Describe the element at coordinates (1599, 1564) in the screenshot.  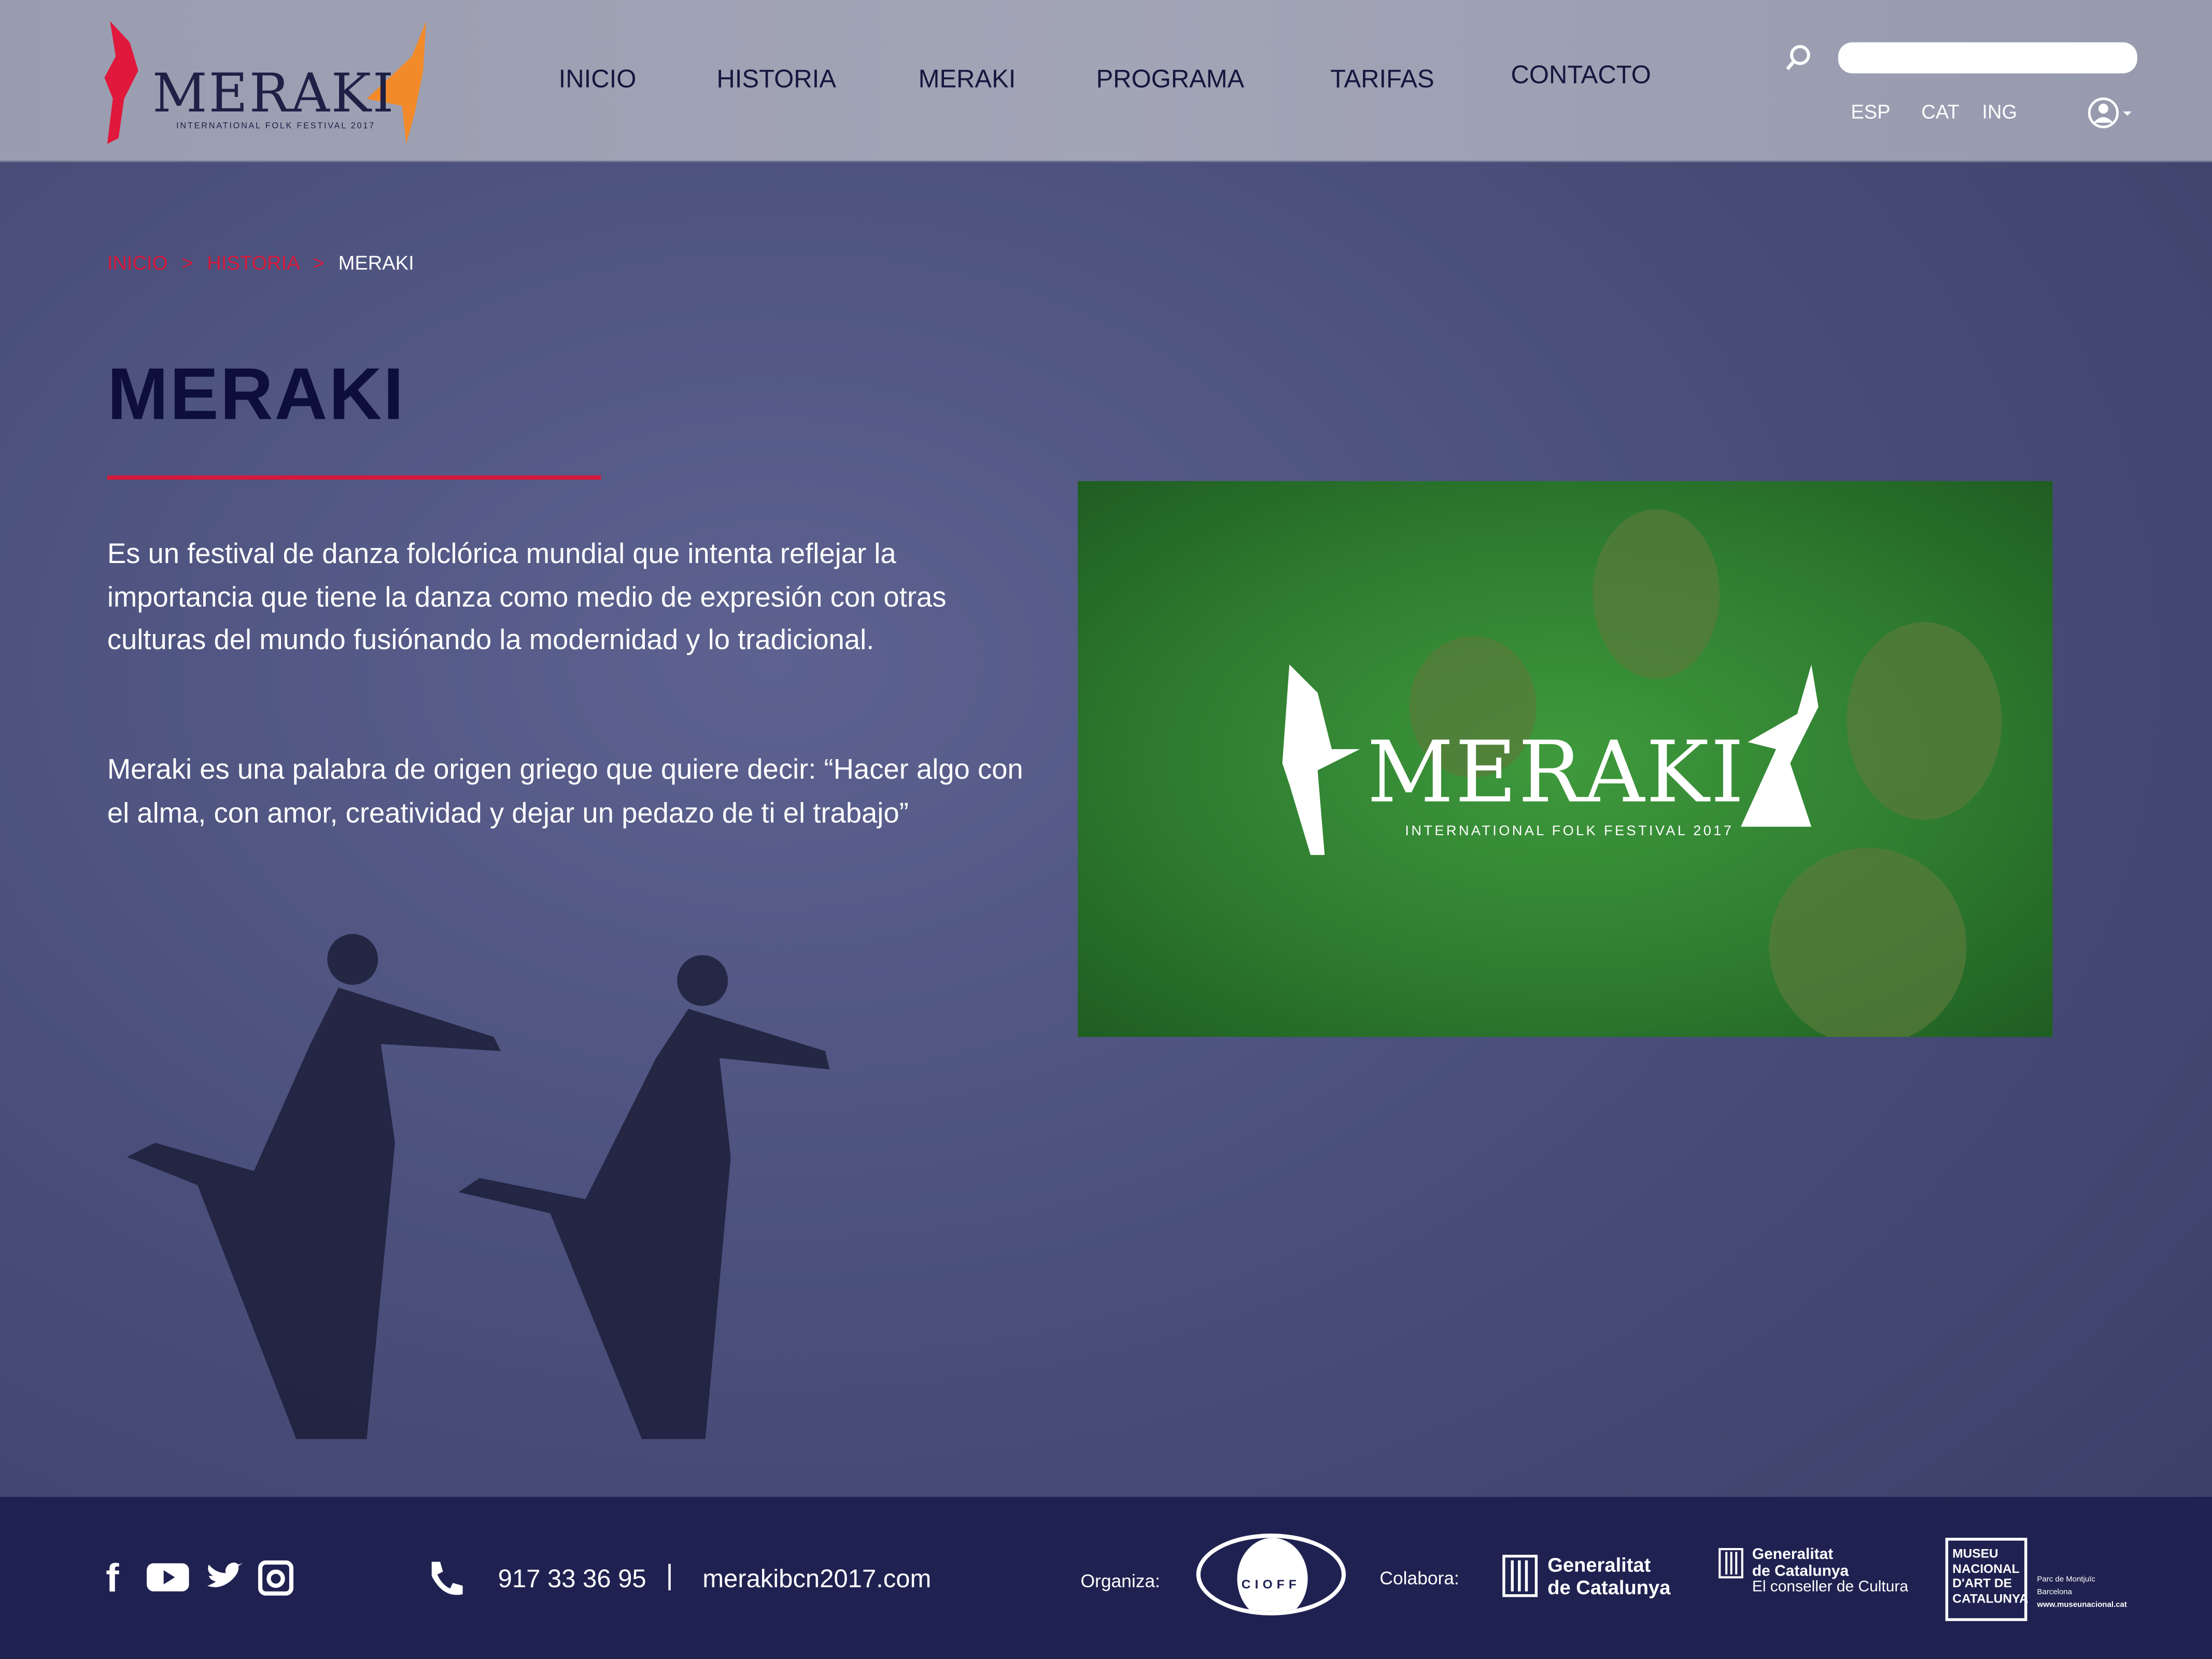
I see `sponsor1-line1: Generalitat` at that location.